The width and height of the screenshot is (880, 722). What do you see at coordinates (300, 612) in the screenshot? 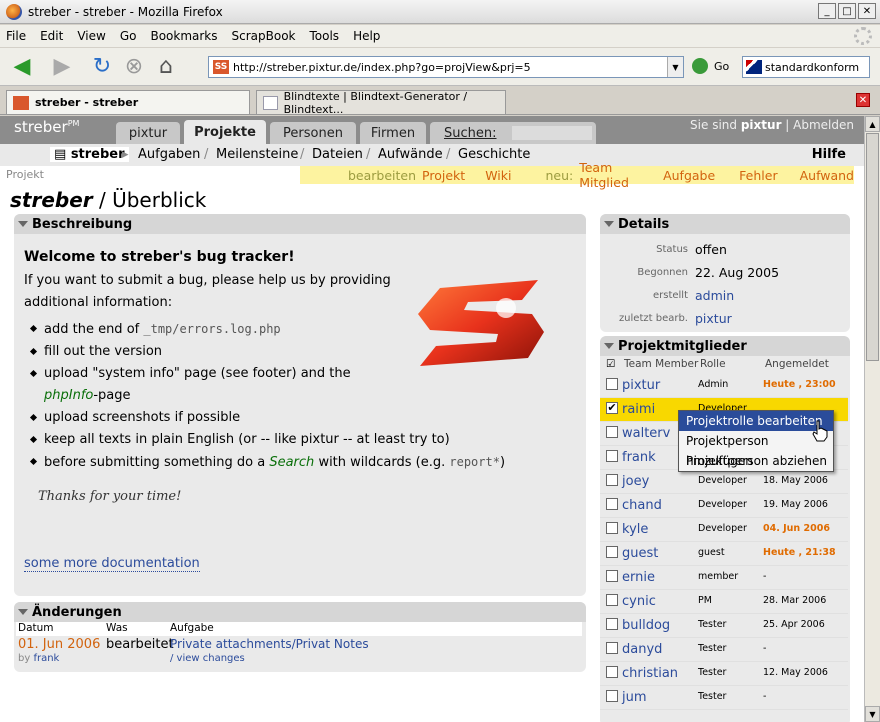
I see `changes-heading: Änderungen` at bounding box center [300, 612].